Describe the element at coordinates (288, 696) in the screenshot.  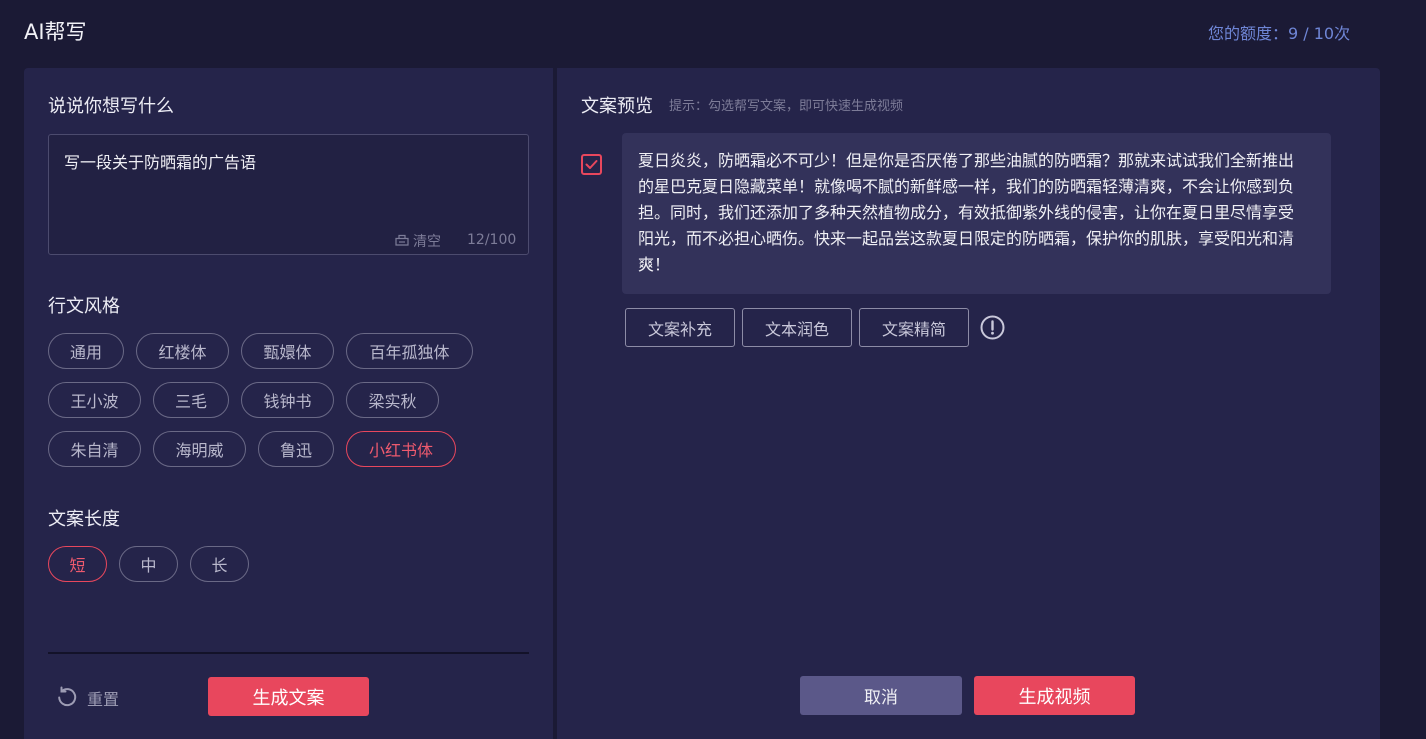
I see `generate-copy-button: 生成文案` at that location.